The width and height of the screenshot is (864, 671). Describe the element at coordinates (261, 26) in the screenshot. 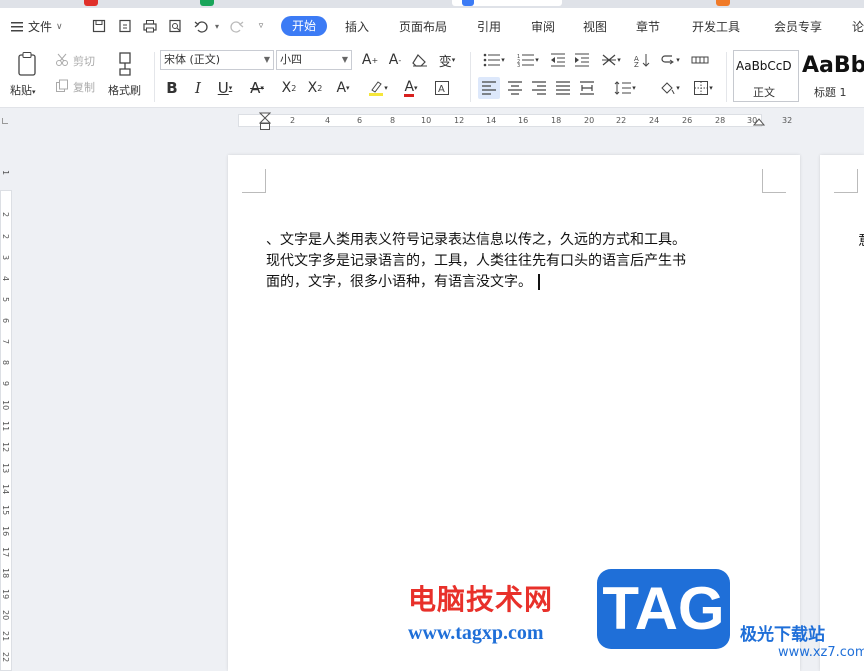

I see `quick-access-more-icon: ▿` at that location.